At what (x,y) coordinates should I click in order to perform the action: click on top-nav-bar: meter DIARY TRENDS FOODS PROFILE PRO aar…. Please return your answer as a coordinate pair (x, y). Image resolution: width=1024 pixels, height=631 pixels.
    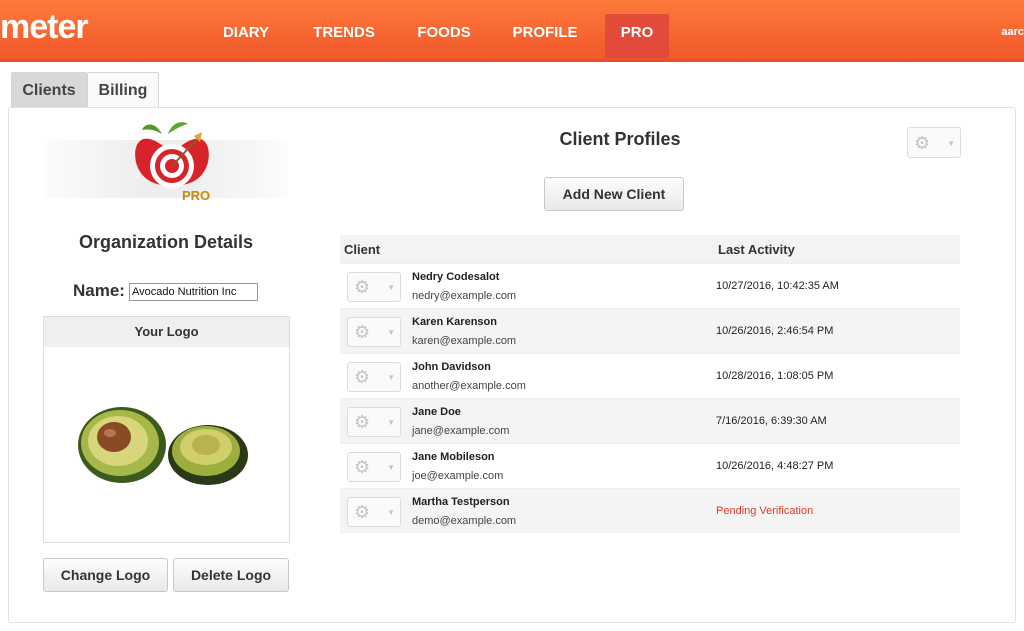
    Looking at the image, I should click on (512, 31).